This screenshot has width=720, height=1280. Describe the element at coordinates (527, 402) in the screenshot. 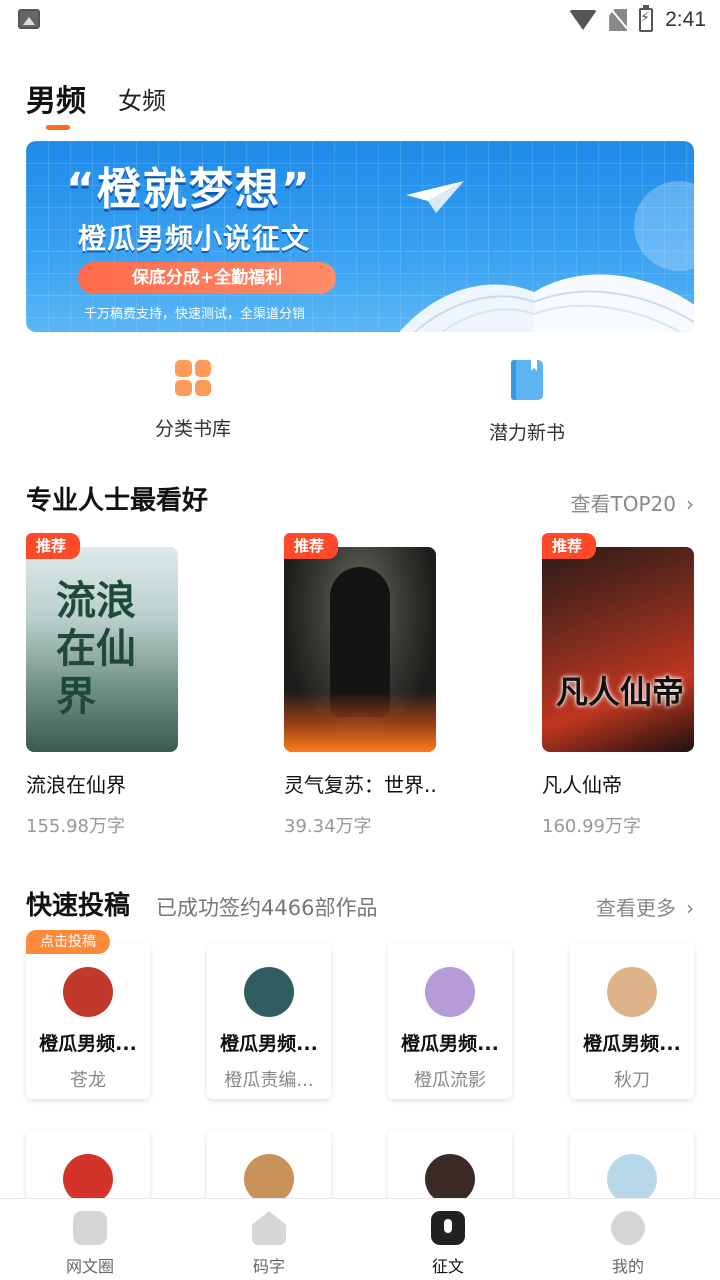

I see `potential-new-books-entry: 潜力新书` at that location.